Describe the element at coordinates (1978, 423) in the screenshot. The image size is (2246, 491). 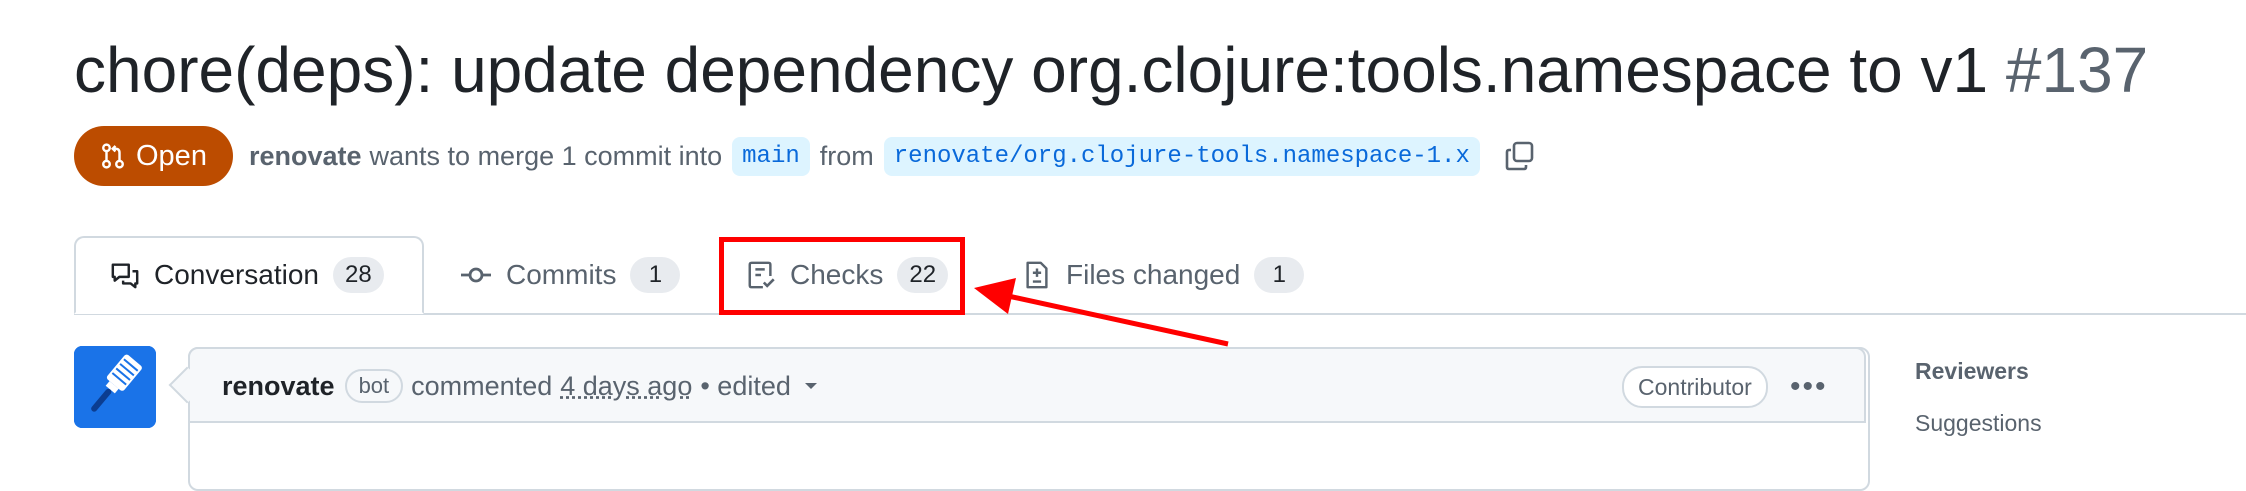
I see `reviewers-suggestions: Suggestions` at that location.